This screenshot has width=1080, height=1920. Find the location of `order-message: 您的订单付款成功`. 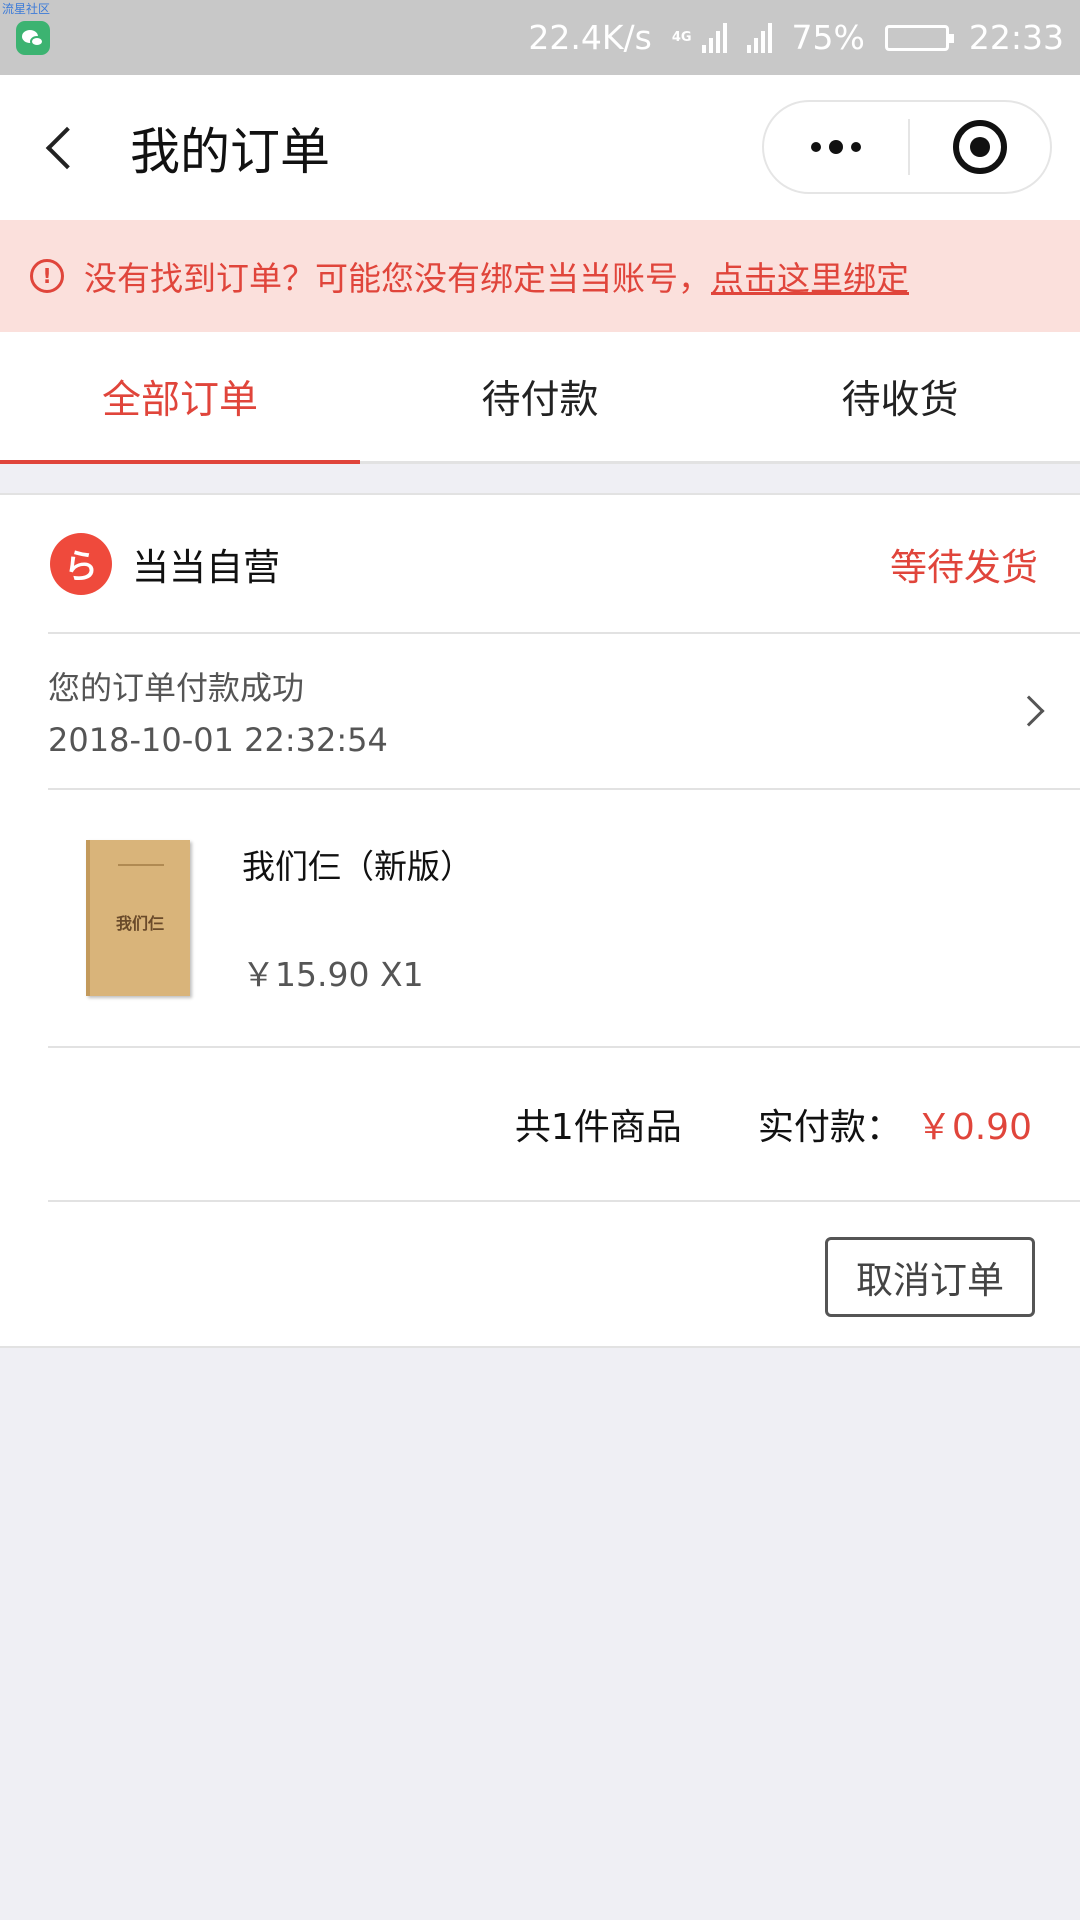

order-message: 您的订单付款成功 is located at coordinates (176, 688).